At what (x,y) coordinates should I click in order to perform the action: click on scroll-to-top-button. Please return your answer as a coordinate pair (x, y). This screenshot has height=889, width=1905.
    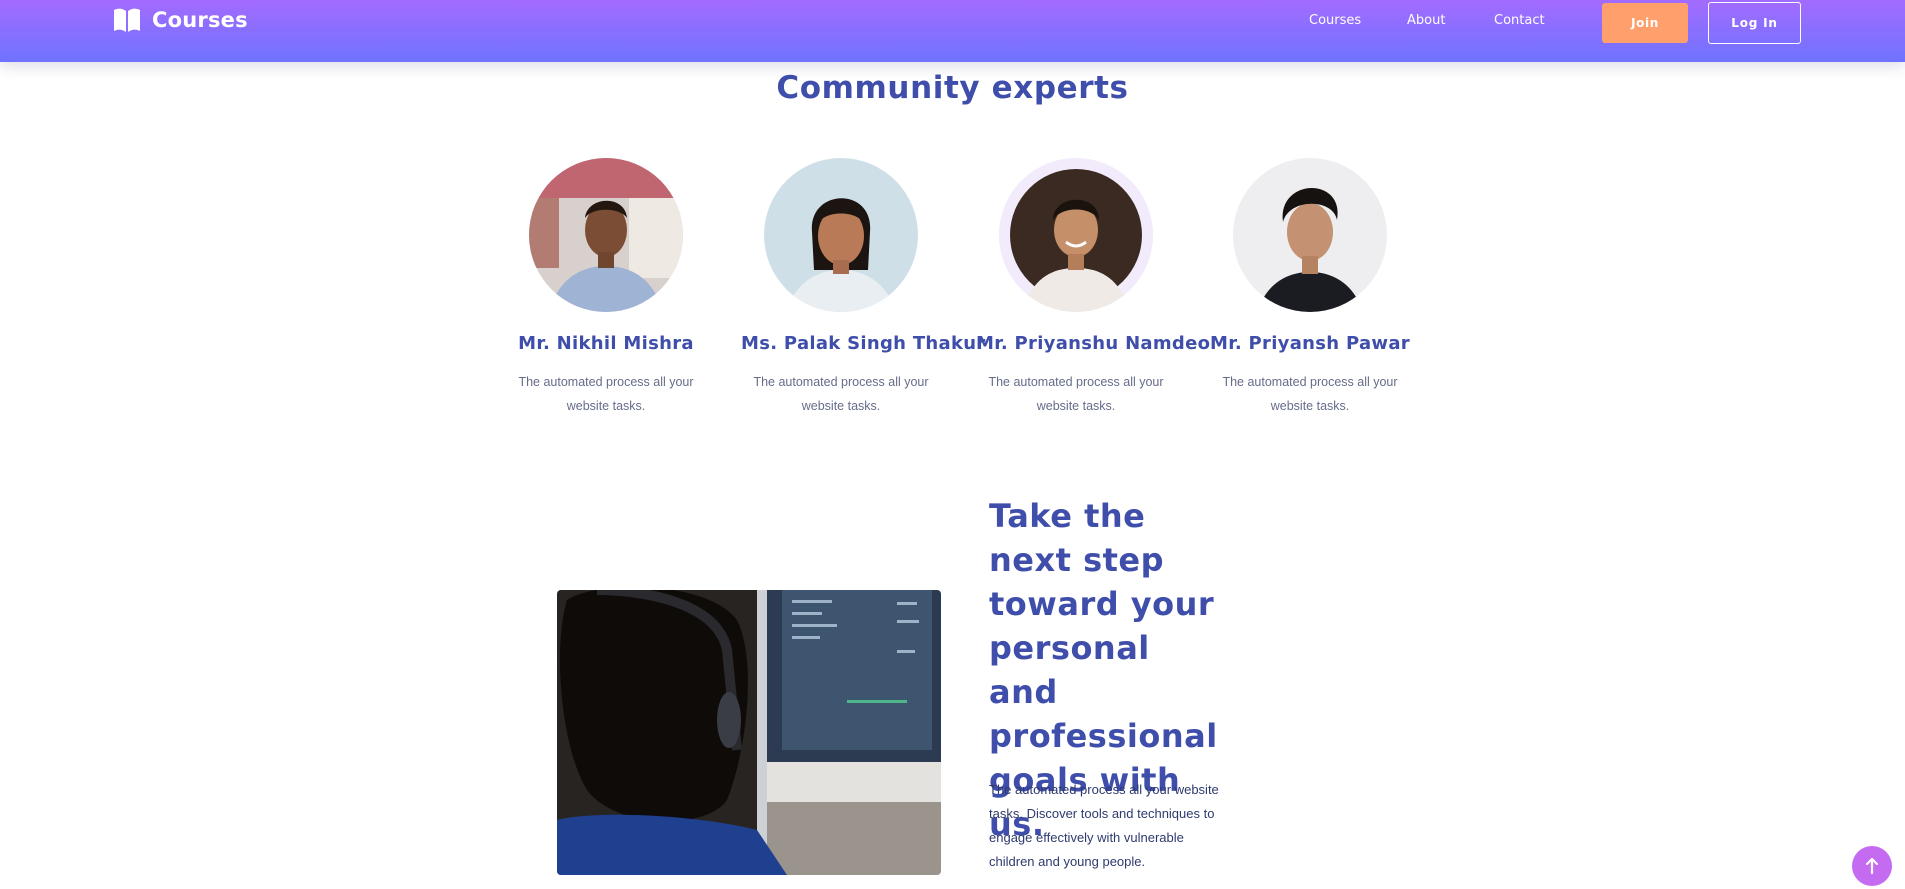
    Looking at the image, I should click on (1872, 866).